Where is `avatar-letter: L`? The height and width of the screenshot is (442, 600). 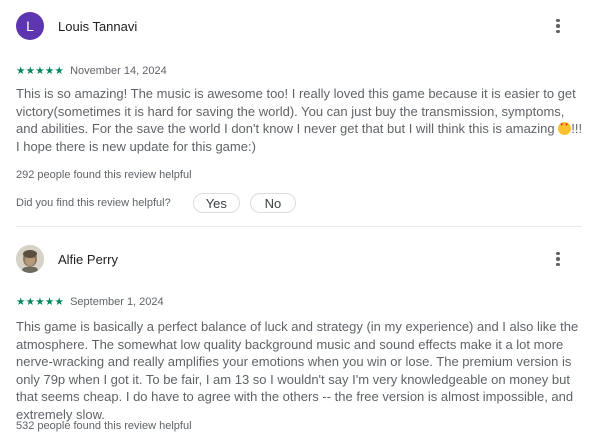 avatar-letter: L is located at coordinates (30, 26).